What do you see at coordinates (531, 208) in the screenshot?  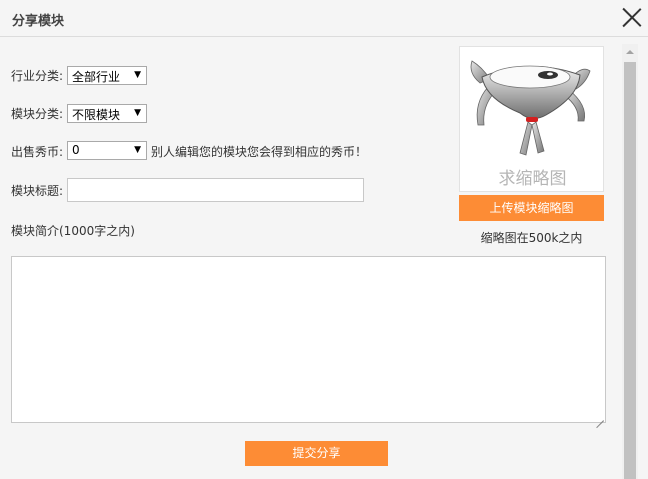 I see `upload-thumbnail-button: 上传模块缩略图` at bounding box center [531, 208].